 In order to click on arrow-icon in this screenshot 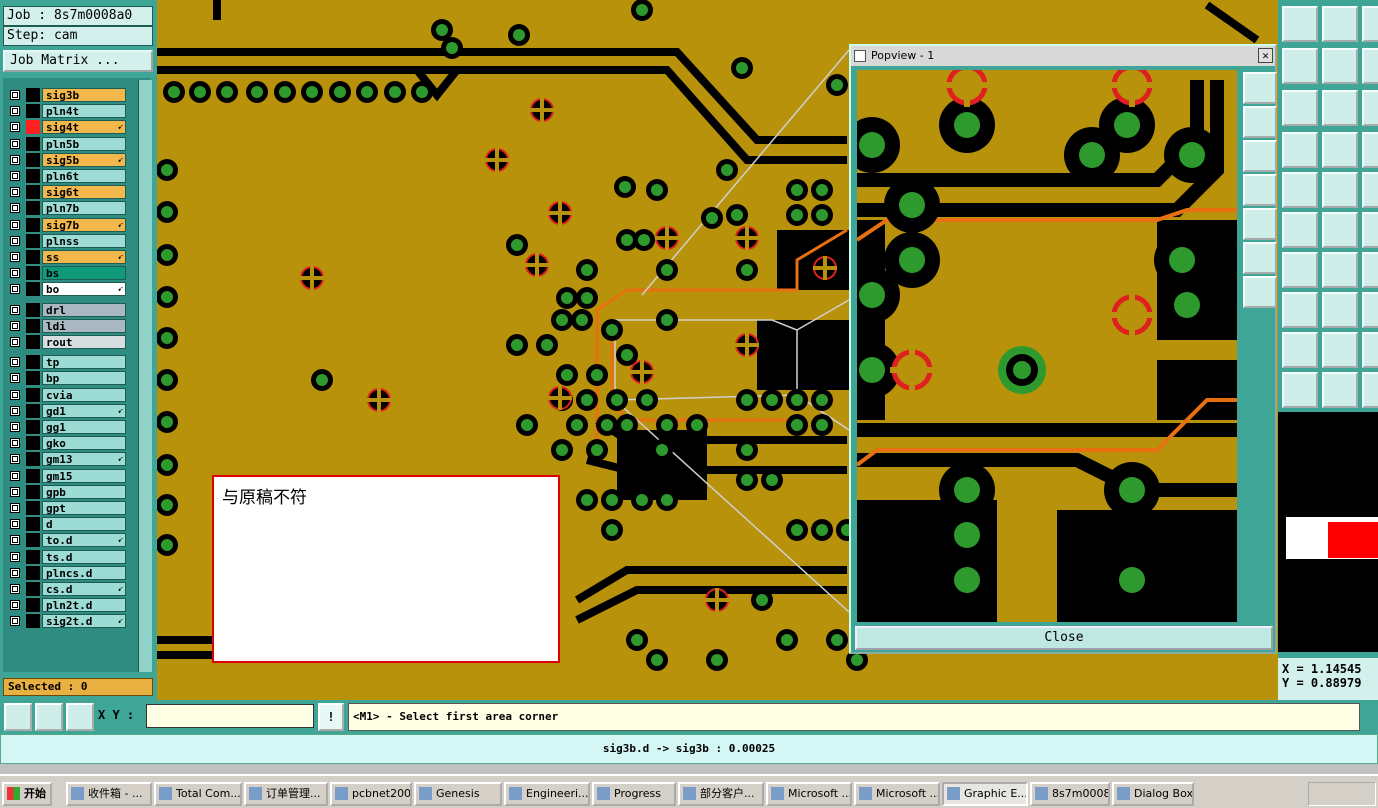, I will do `click(1370, 310)`.